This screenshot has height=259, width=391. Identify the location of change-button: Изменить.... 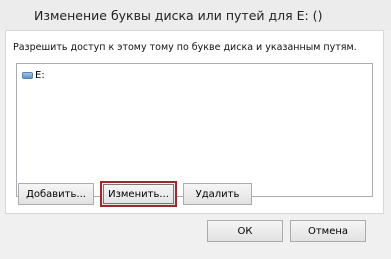
(138, 194).